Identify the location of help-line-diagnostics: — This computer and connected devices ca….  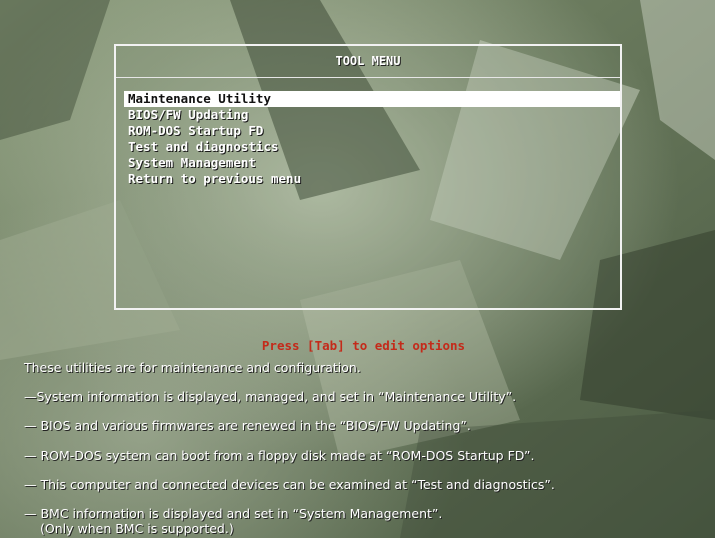
(289, 484).